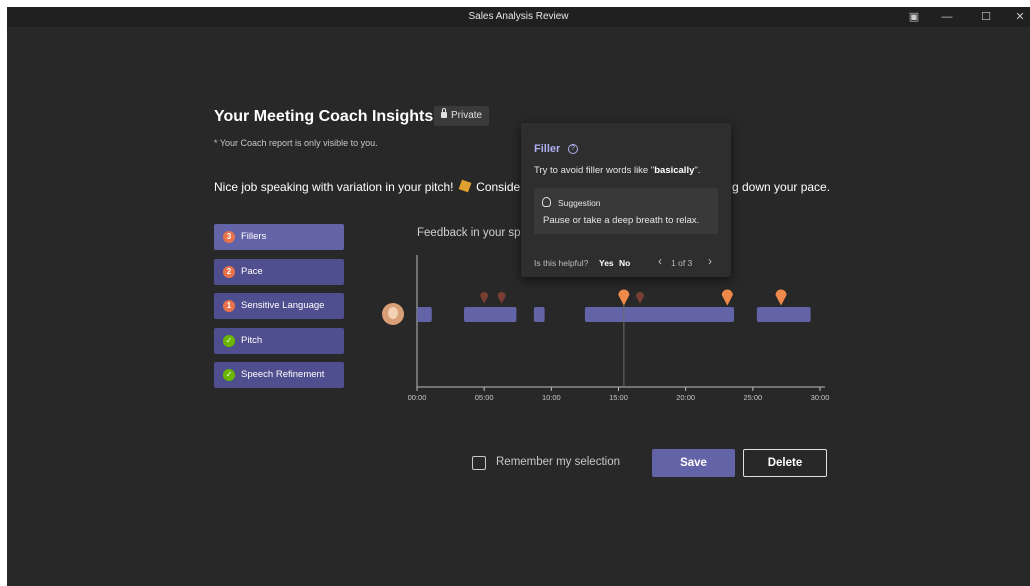  Describe the element at coordinates (484, 397) in the screenshot. I see `x-tick-label: 05:00` at that location.